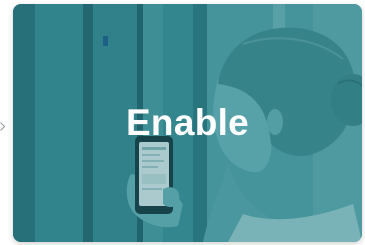 This screenshot has width=365, height=245. Describe the element at coordinates (2, 126) in the screenshot. I see `chevron-right-icon` at that location.